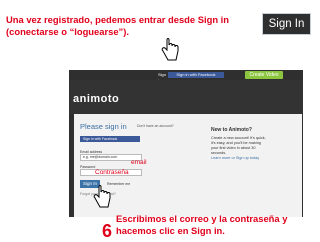  Describe the element at coordinates (96, 99) in the screenshot. I see `animoto-logo: animoto` at that location.